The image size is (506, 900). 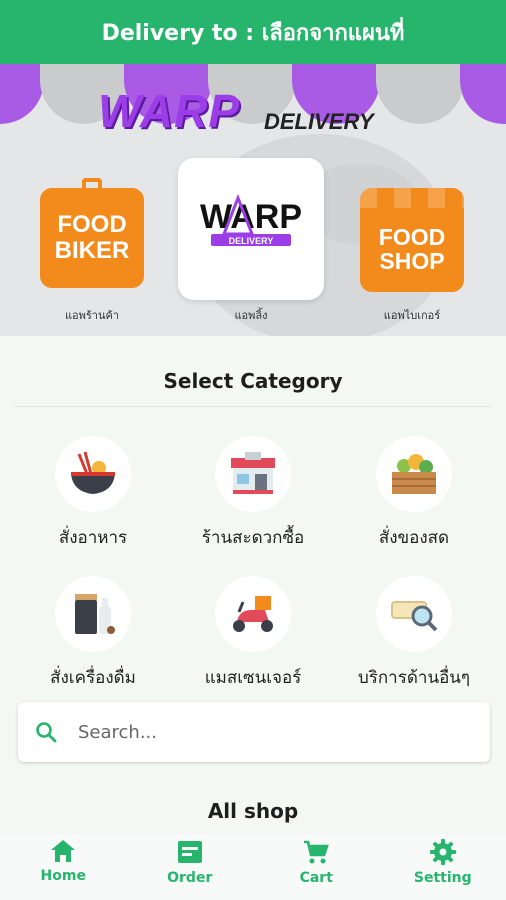 What do you see at coordinates (93, 474) in the screenshot?
I see `food-bowl-icon` at bounding box center [93, 474].